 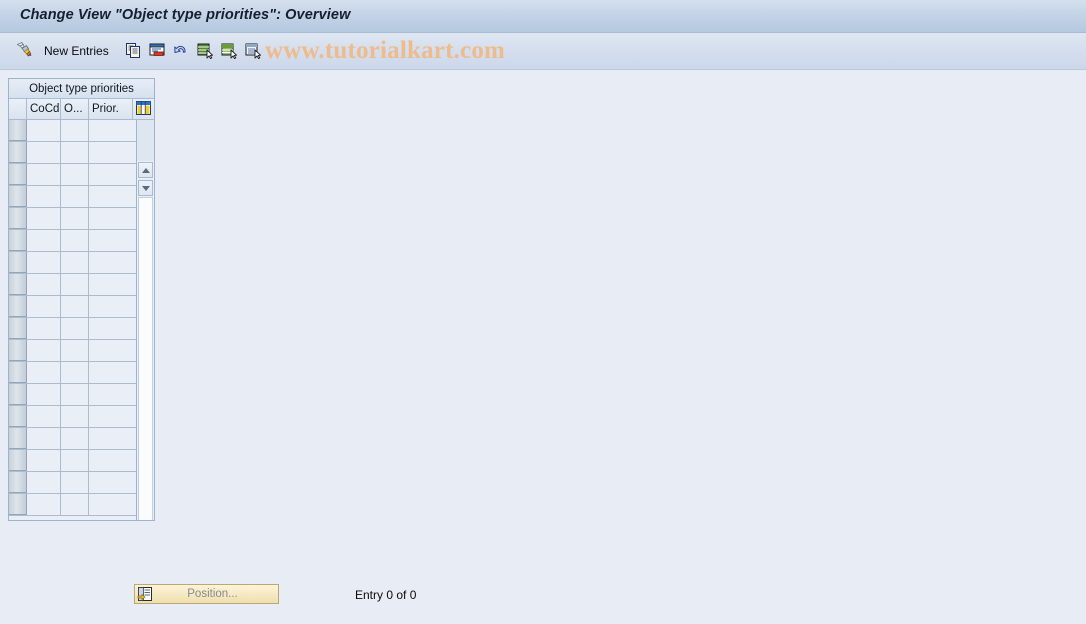 What do you see at coordinates (181, 51) in the screenshot?
I see `undo-button` at bounding box center [181, 51].